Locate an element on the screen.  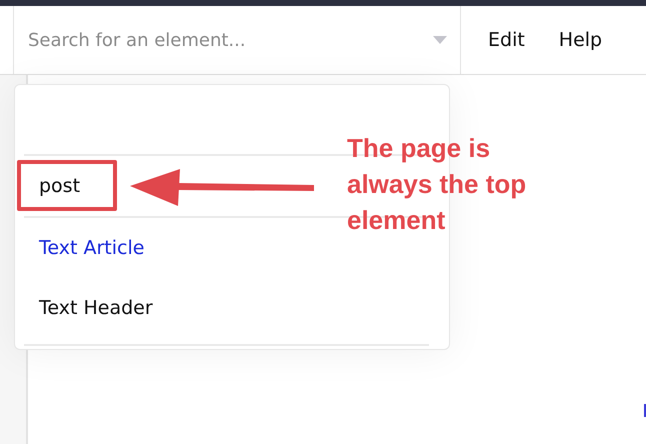
dropdown-item: post is located at coordinates (56, 186).